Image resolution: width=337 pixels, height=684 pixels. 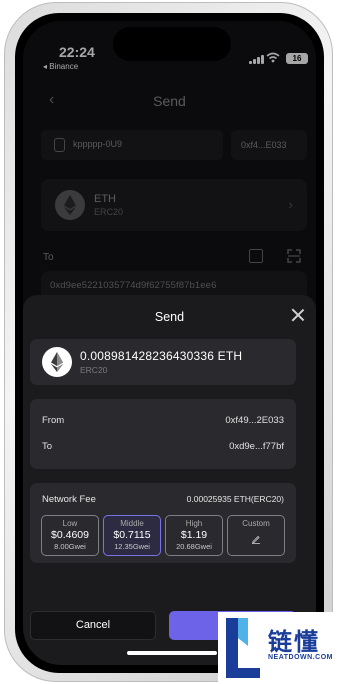 I want to click on watermark-cn: 链懂, so click(x=294, y=642).